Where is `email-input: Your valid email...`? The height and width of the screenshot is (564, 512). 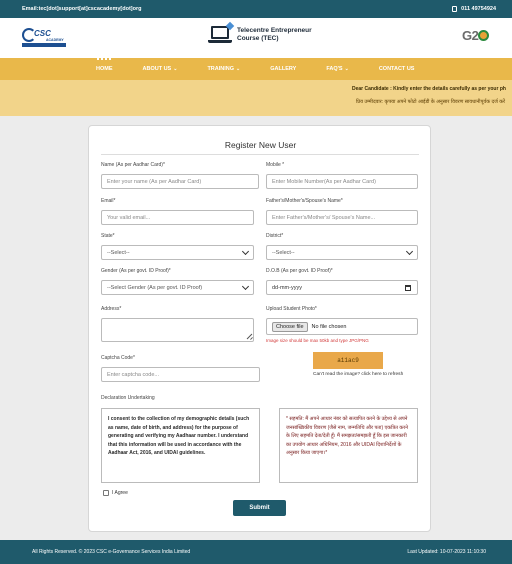 email-input: Your valid email... is located at coordinates (177, 217).